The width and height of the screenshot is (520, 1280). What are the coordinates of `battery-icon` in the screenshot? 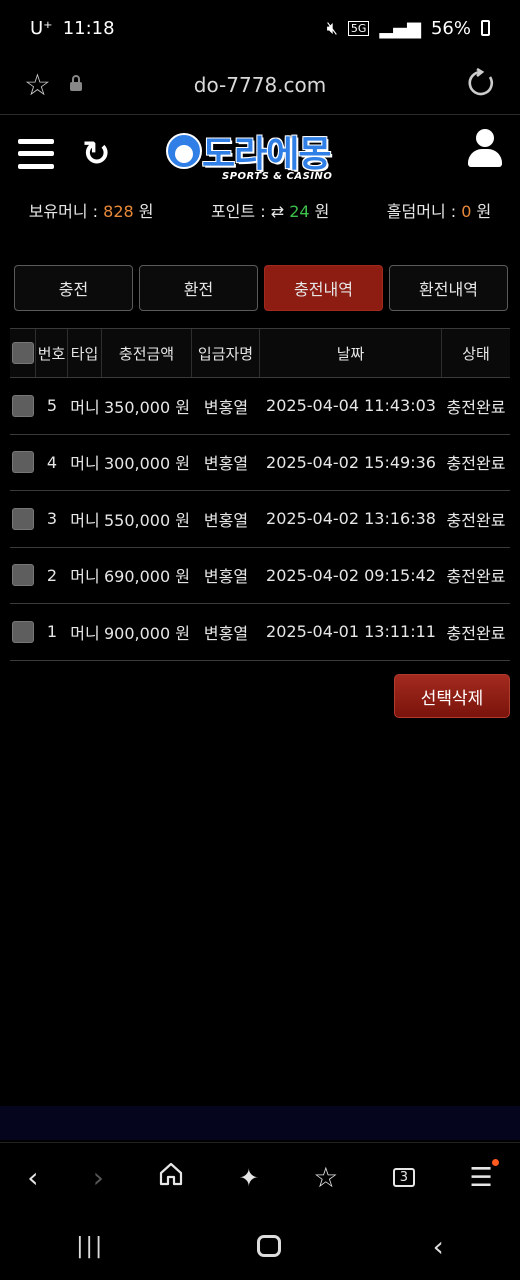 It's located at (485, 28).